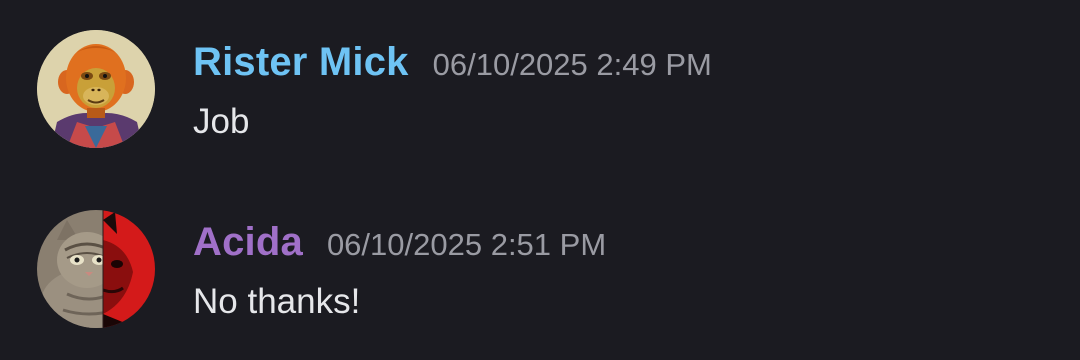 Image resolution: width=1080 pixels, height=360 pixels. What do you see at coordinates (301, 62) in the screenshot?
I see `username: Rister Mick` at bounding box center [301, 62].